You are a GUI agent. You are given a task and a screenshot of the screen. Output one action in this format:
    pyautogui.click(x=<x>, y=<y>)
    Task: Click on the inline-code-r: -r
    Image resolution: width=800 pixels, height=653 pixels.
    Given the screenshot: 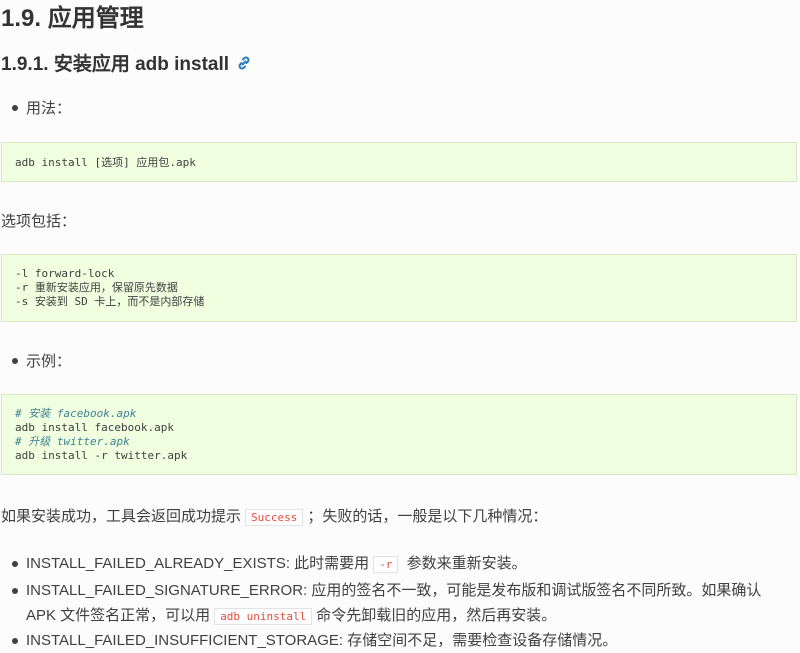 What is the action you would take?
    pyautogui.click(x=386, y=564)
    